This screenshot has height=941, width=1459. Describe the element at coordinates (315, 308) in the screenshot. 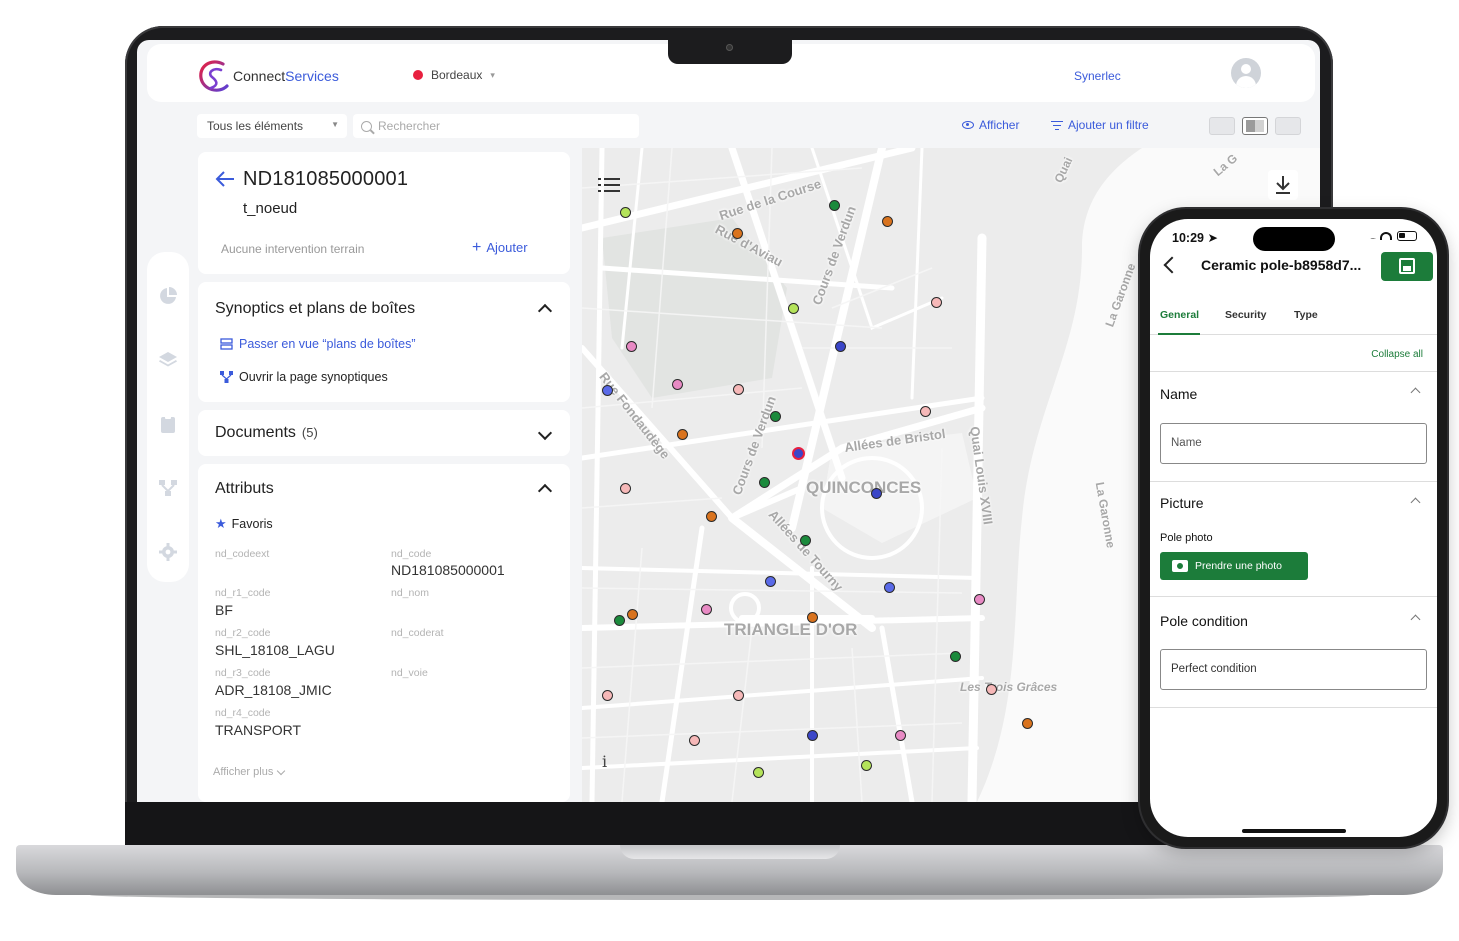

I see `synoptics-title: Synoptics et plans de boîtes` at that location.